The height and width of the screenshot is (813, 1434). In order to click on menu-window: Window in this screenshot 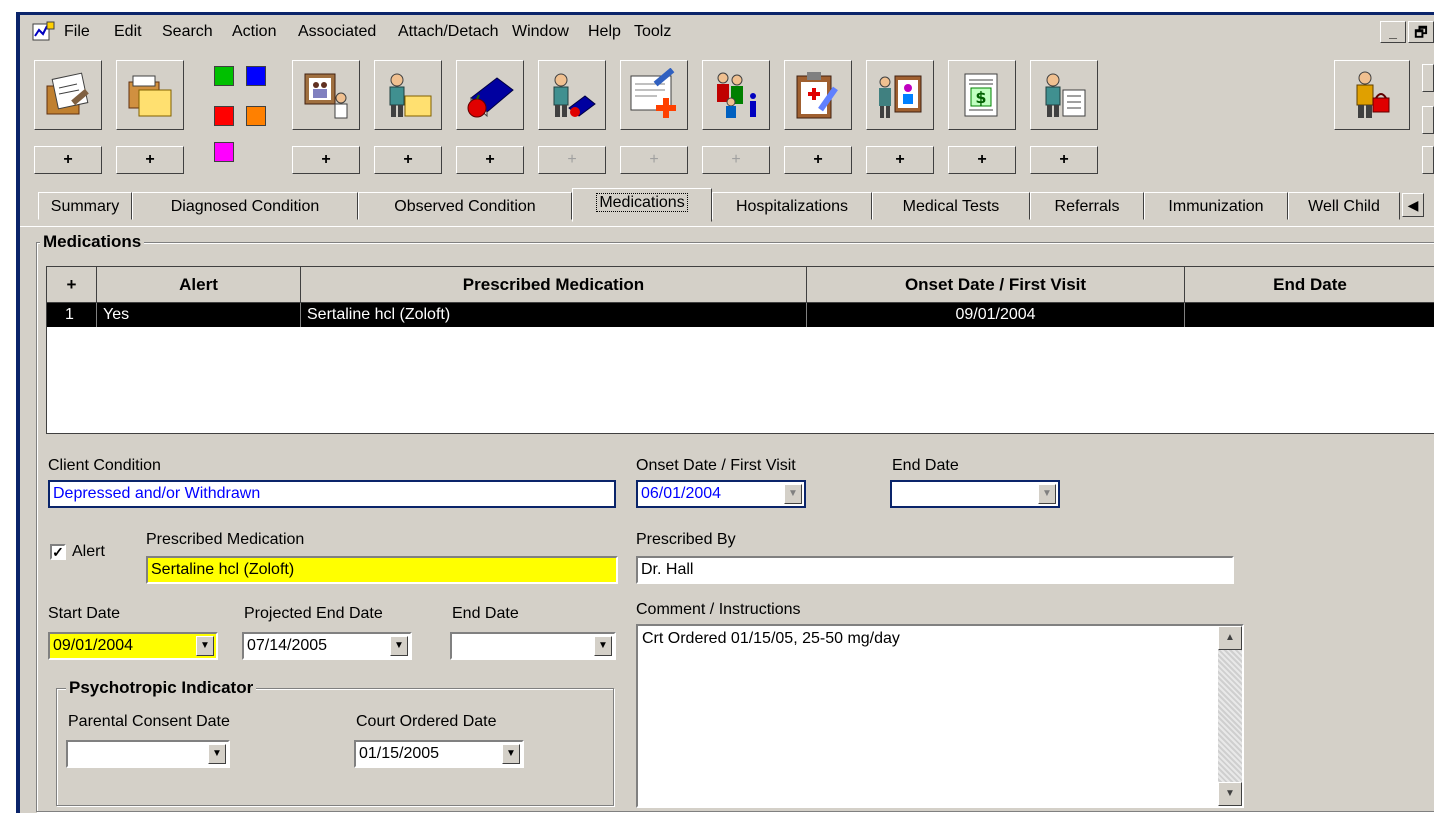, I will do `click(540, 32)`.